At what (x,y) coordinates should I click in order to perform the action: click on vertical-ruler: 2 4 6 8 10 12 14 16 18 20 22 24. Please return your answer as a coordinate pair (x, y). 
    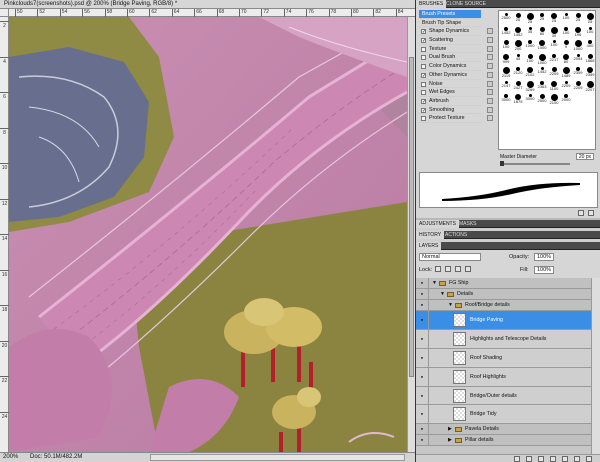
    Looking at the image, I should click on (4, 234).